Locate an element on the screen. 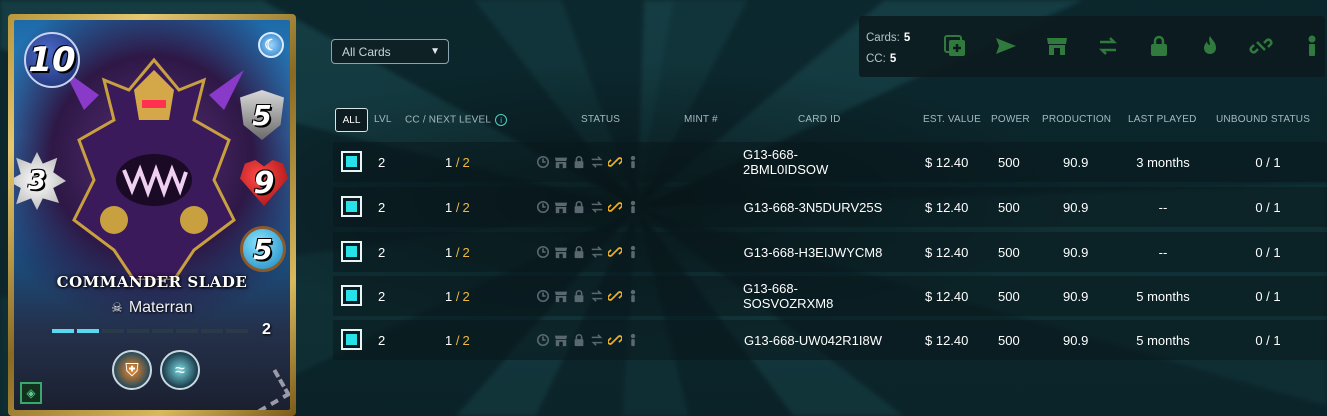  column-header-cc: CC / NEXT LEVEL i is located at coordinates (456, 120).